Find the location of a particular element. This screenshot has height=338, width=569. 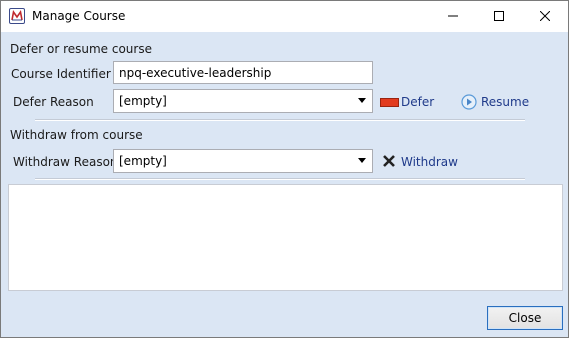

withdraw-reason-select: [empty] is located at coordinates (243, 161).